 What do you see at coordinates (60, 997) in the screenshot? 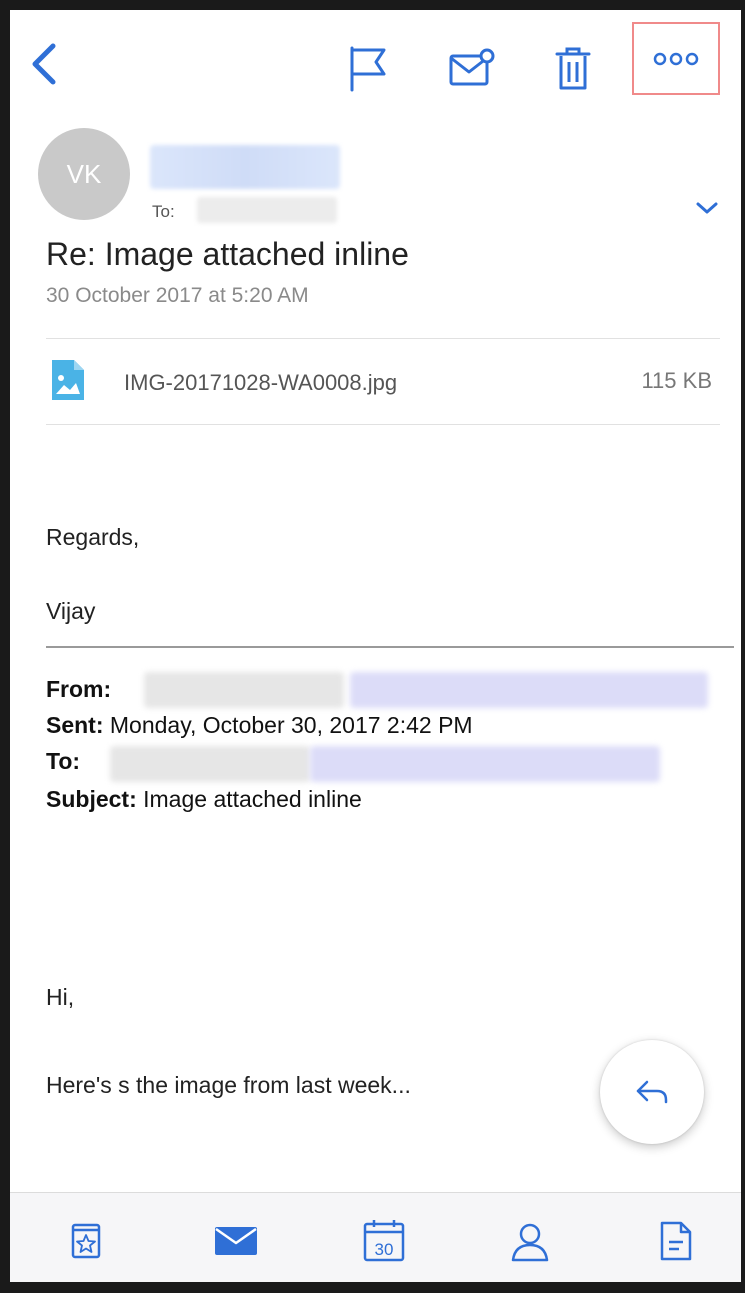
I see `greeting-text: Hi,` at bounding box center [60, 997].